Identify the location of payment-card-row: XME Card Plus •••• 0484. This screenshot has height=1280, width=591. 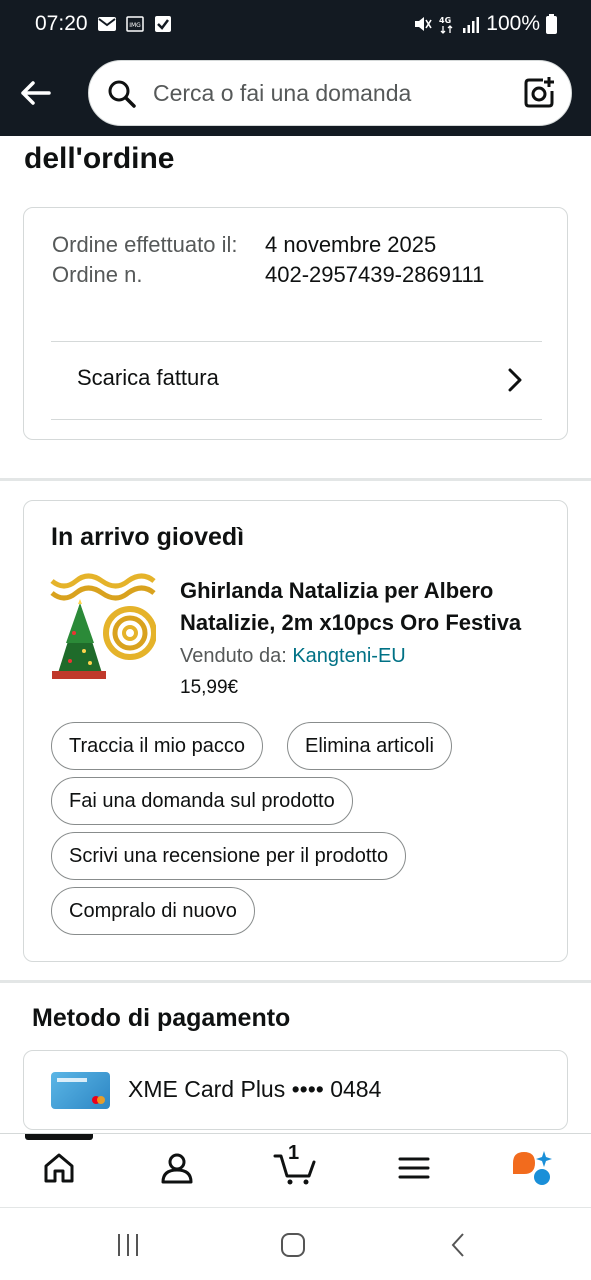
(295, 1090).